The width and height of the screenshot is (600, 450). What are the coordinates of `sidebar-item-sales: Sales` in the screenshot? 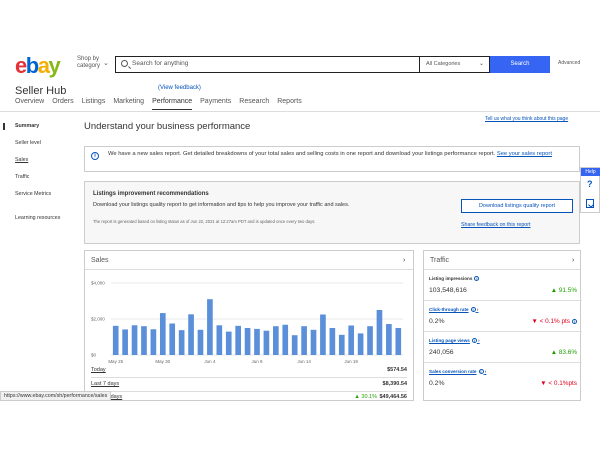 It's located at (21, 160).